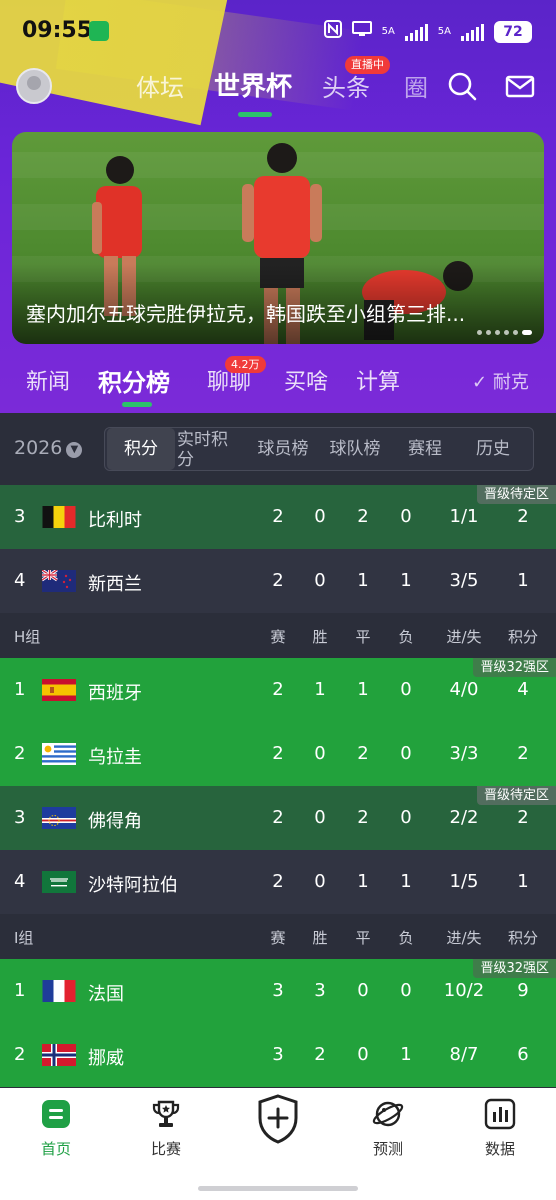 The width and height of the screenshot is (556, 1200). Describe the element at coordinates (388, 1128) in the screenshot. I see `bottom-tab-predict: 预测` at that location.